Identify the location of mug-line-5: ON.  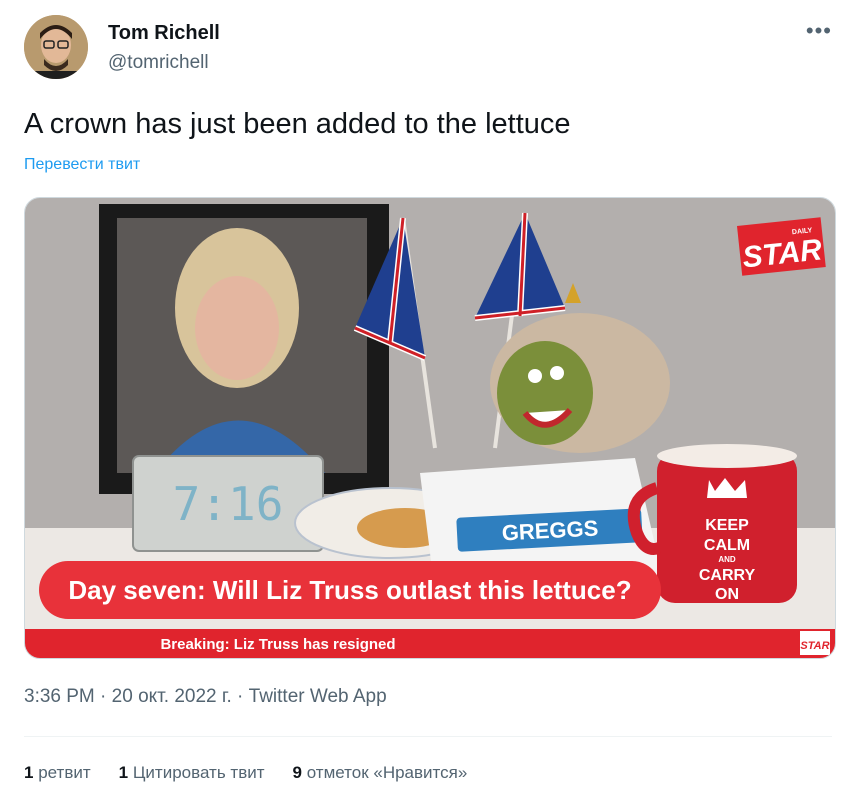
(727, 594).